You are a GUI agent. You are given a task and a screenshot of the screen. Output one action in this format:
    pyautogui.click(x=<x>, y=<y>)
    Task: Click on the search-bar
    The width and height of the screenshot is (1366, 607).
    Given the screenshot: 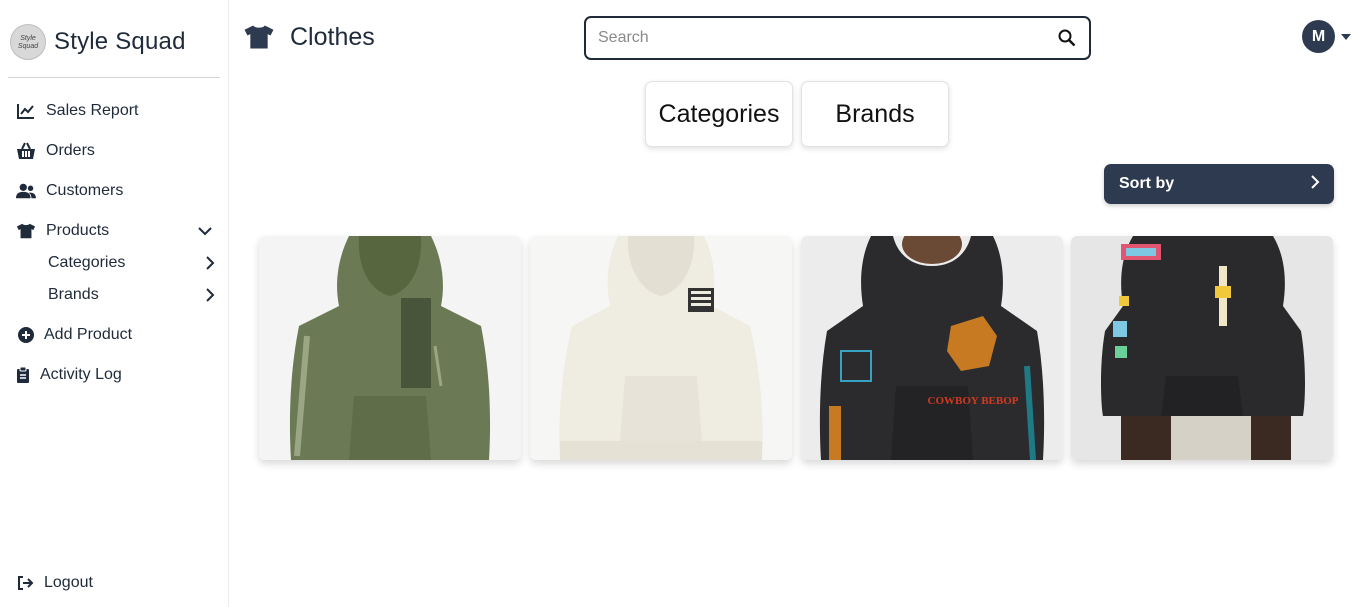 What is the action you would take?
    pyautogui.click(x=837, y=38)
    